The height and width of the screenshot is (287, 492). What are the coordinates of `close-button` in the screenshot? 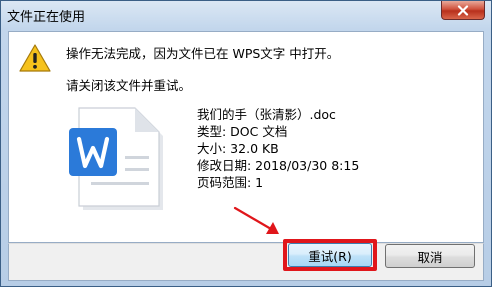 It's located at (463, 10).